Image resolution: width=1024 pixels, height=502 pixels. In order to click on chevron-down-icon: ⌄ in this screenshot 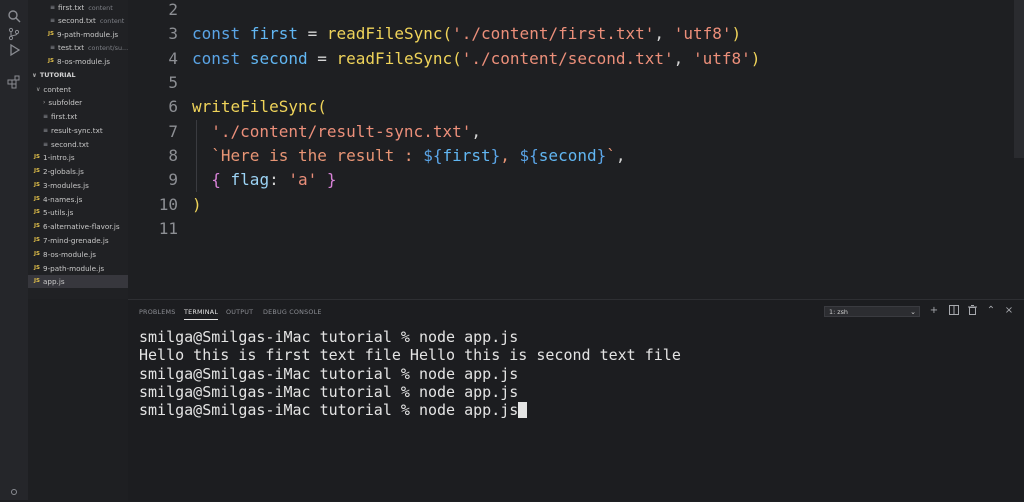, I will do `click(913, 312)`.